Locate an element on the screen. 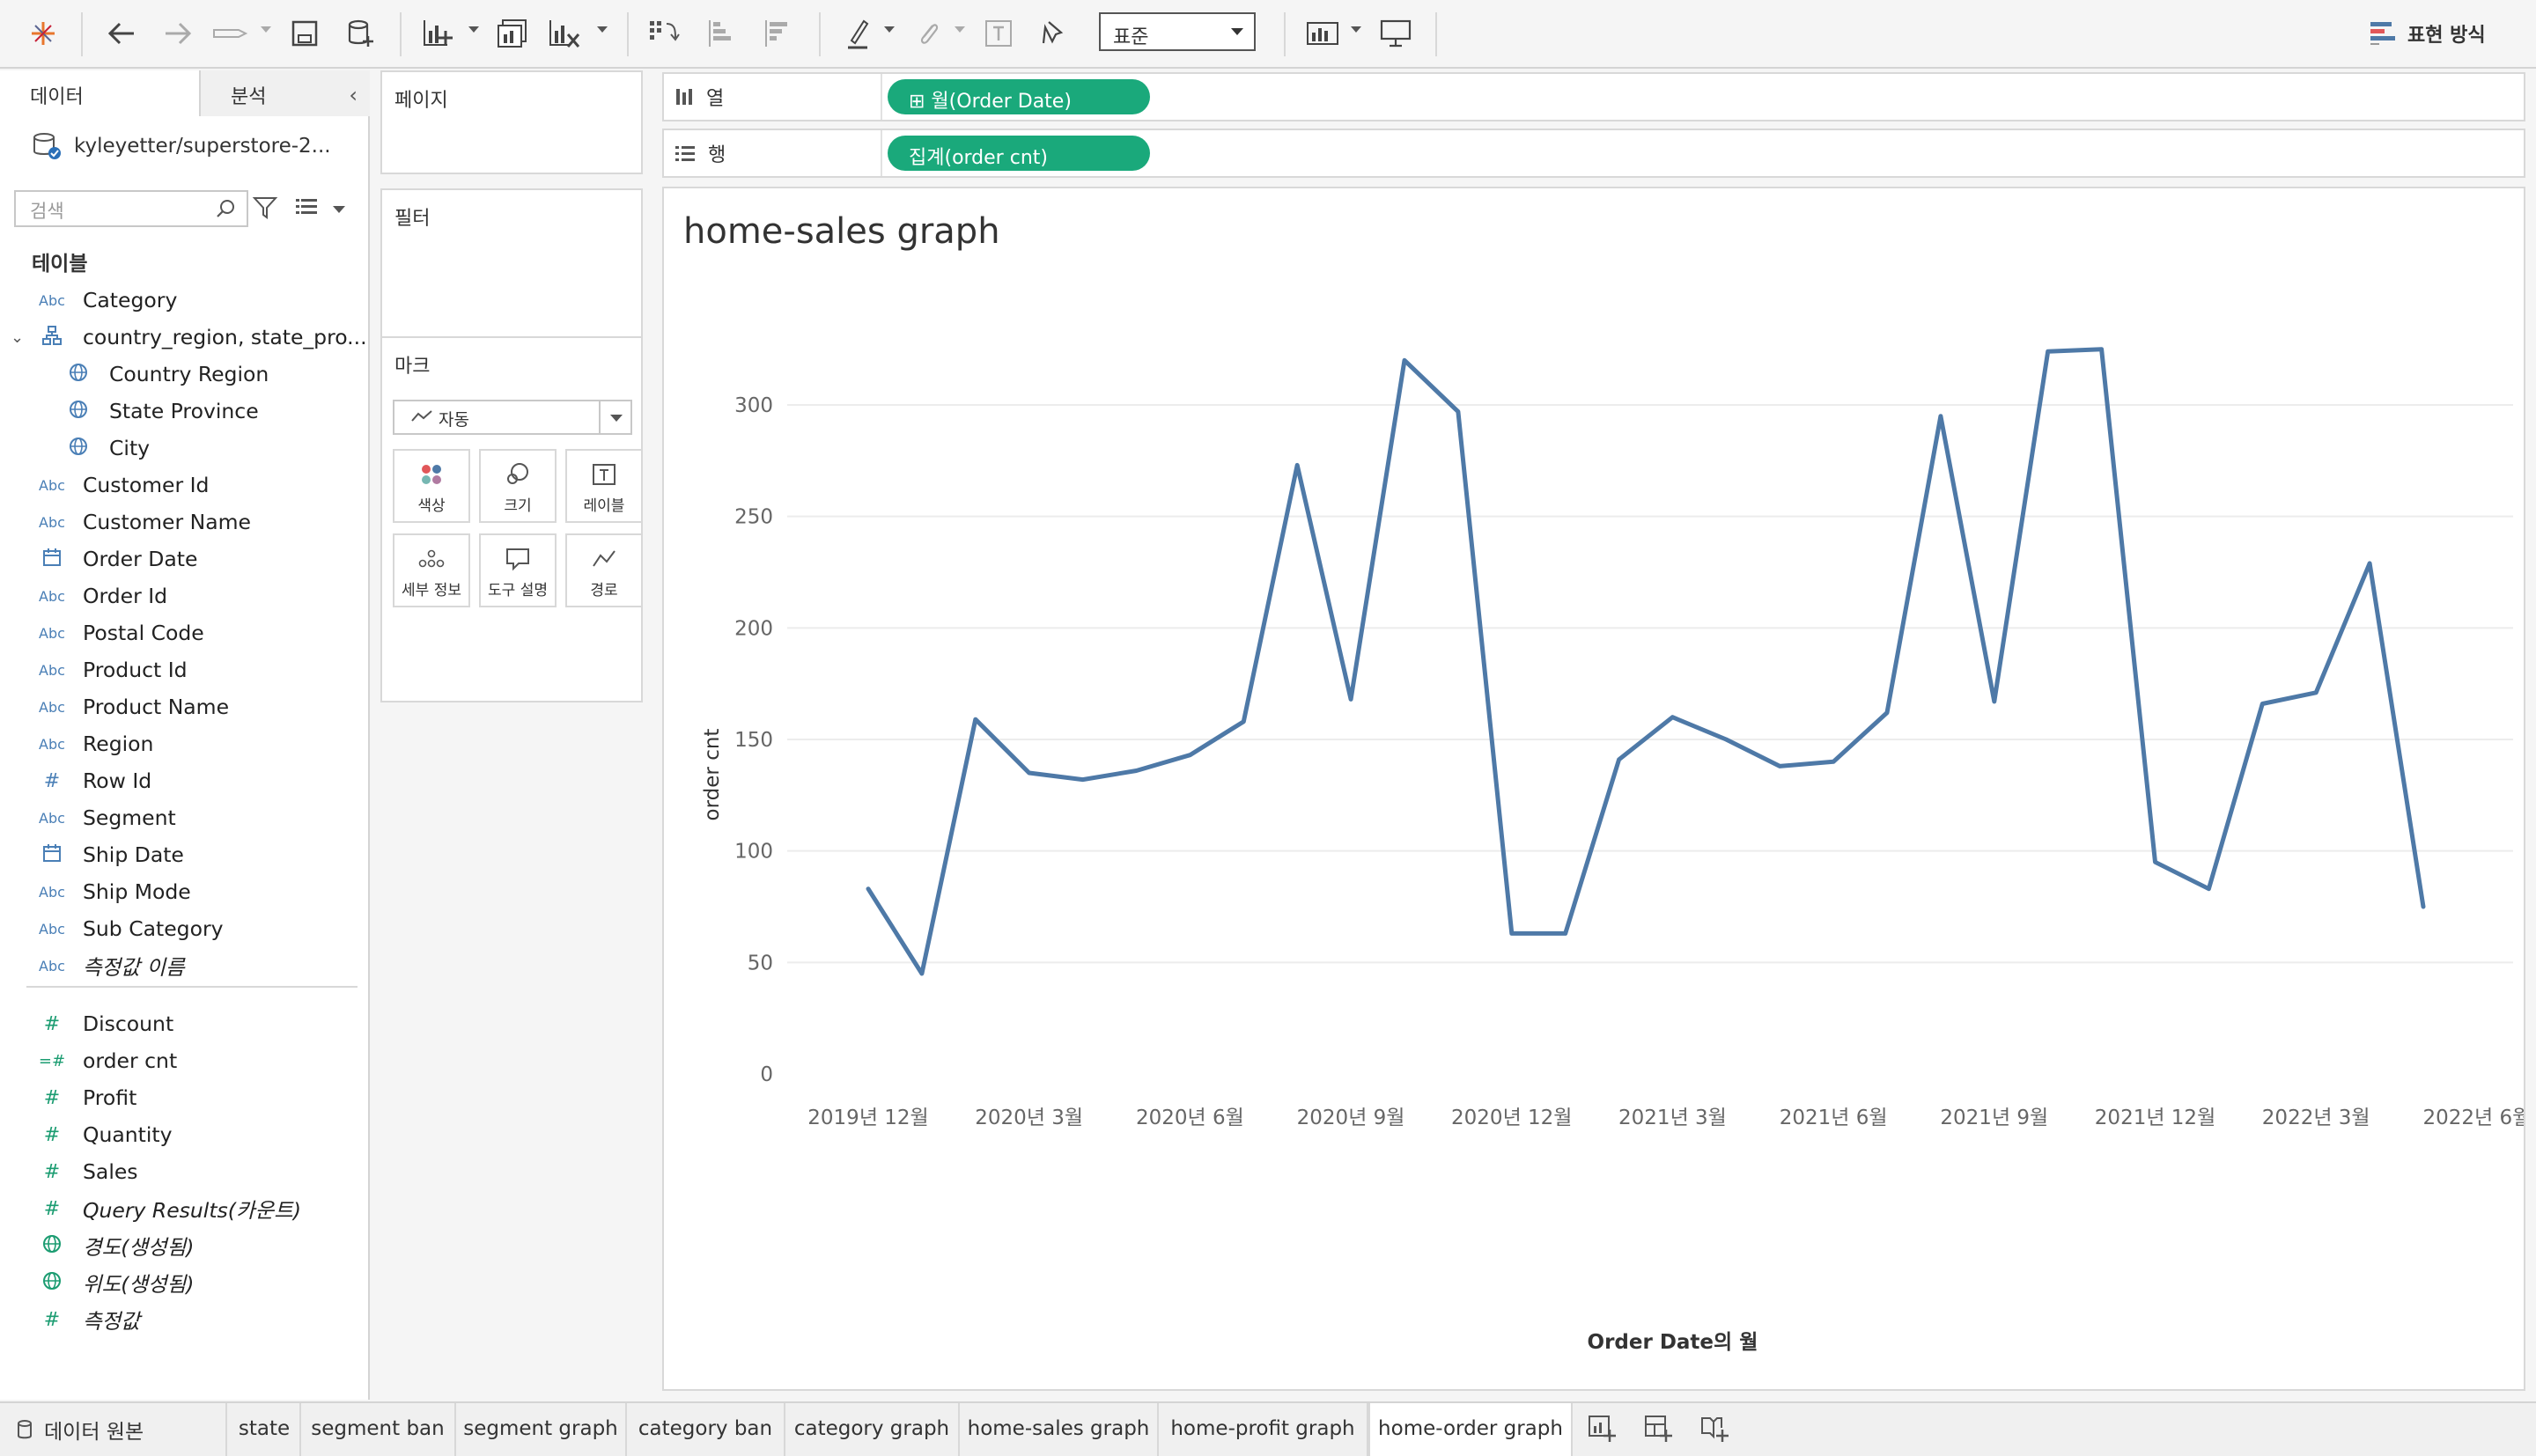 Image resolution: width=2536 pixels, height=1456 pixels. measure-sales: # Sales is located at coordinates (180, 1171).